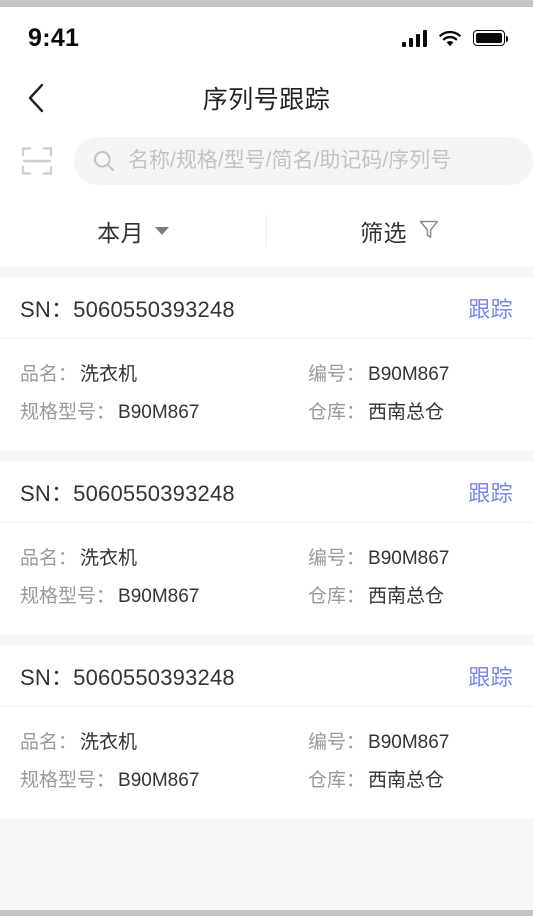 The height and width of the screenshot is (916, 533). I want to click on top-edge-bar, so click(266, 3).